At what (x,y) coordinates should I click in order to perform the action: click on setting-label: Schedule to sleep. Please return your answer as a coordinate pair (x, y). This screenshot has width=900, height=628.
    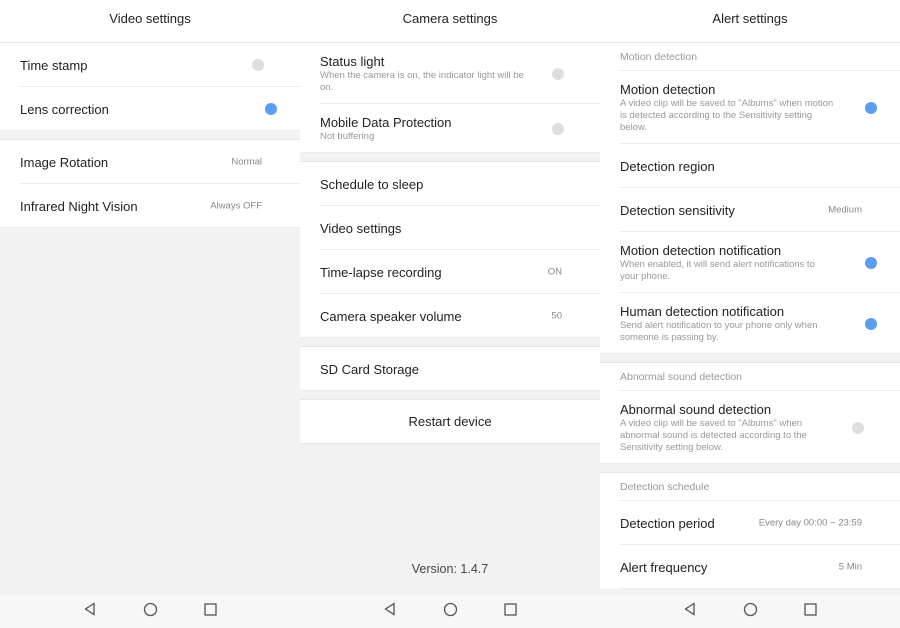
    Looking at the image, I should click on (372, 184).